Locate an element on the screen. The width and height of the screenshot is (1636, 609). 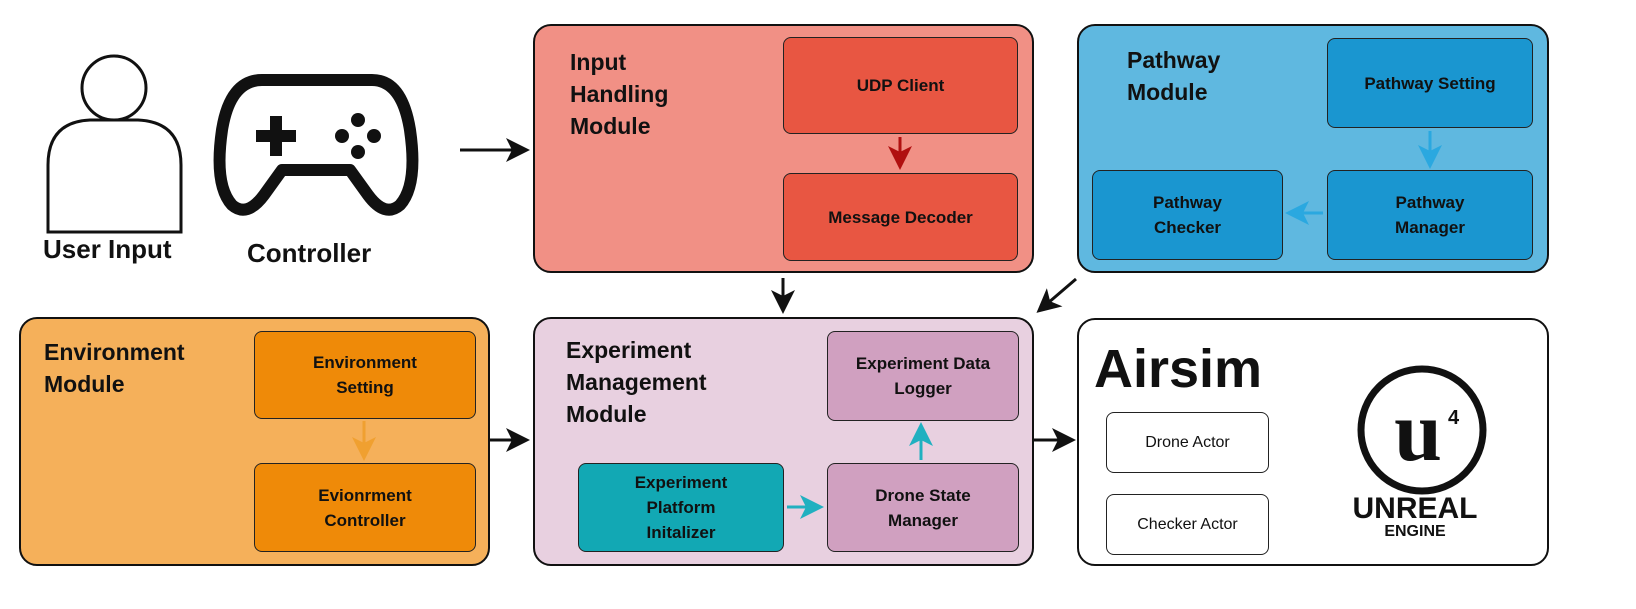
svg-text: ENGINE is located at coordinates (1415, 531).